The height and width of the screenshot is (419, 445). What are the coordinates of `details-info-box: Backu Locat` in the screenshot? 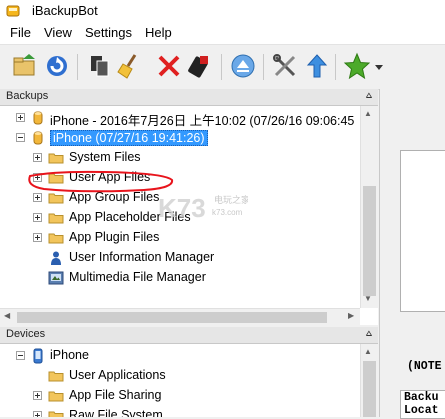 It's located at (422, 404).